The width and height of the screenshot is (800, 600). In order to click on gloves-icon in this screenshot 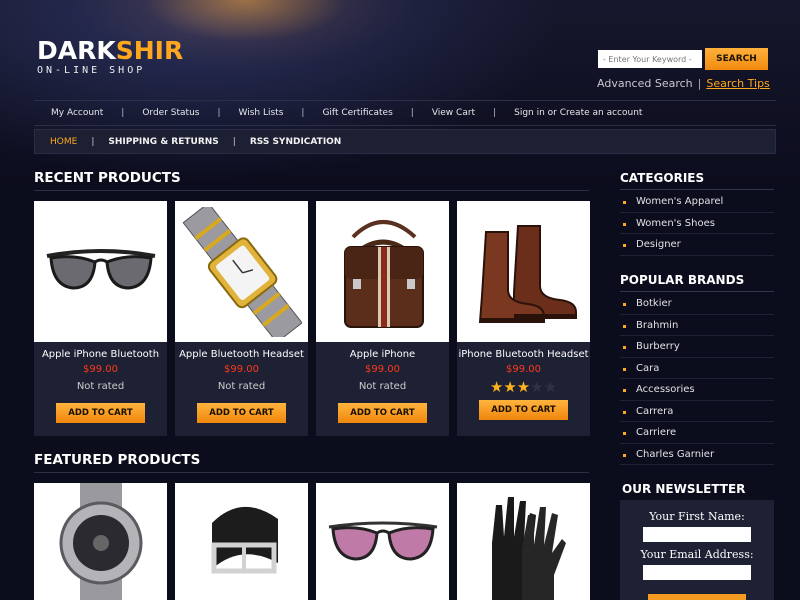, I will do `click(523, 541)`.